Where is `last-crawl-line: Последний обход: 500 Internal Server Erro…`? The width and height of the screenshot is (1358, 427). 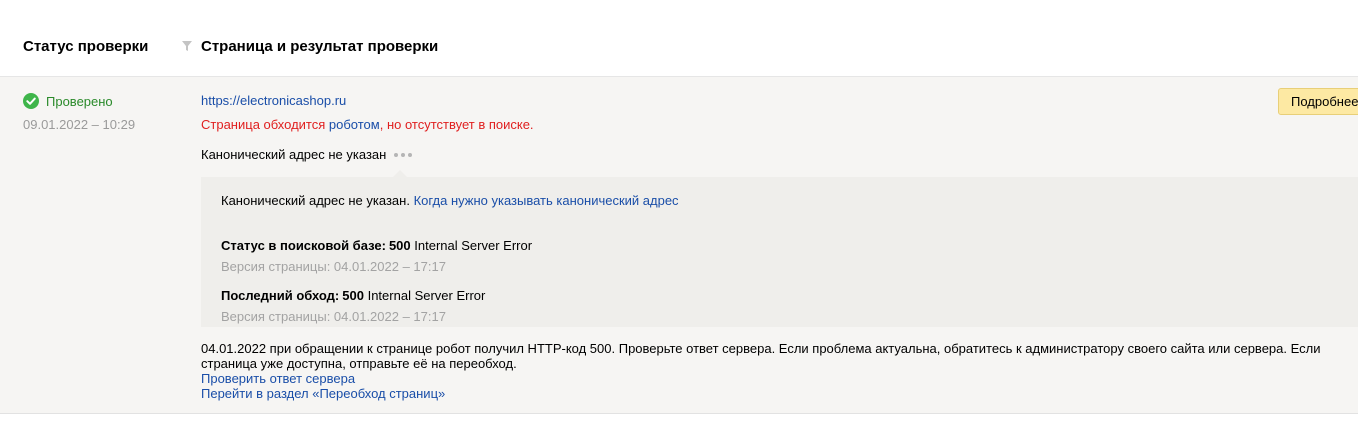 last-crawl-line: Последний обход: 500 Internal Server Erro… is located at coordinates (779, 296).